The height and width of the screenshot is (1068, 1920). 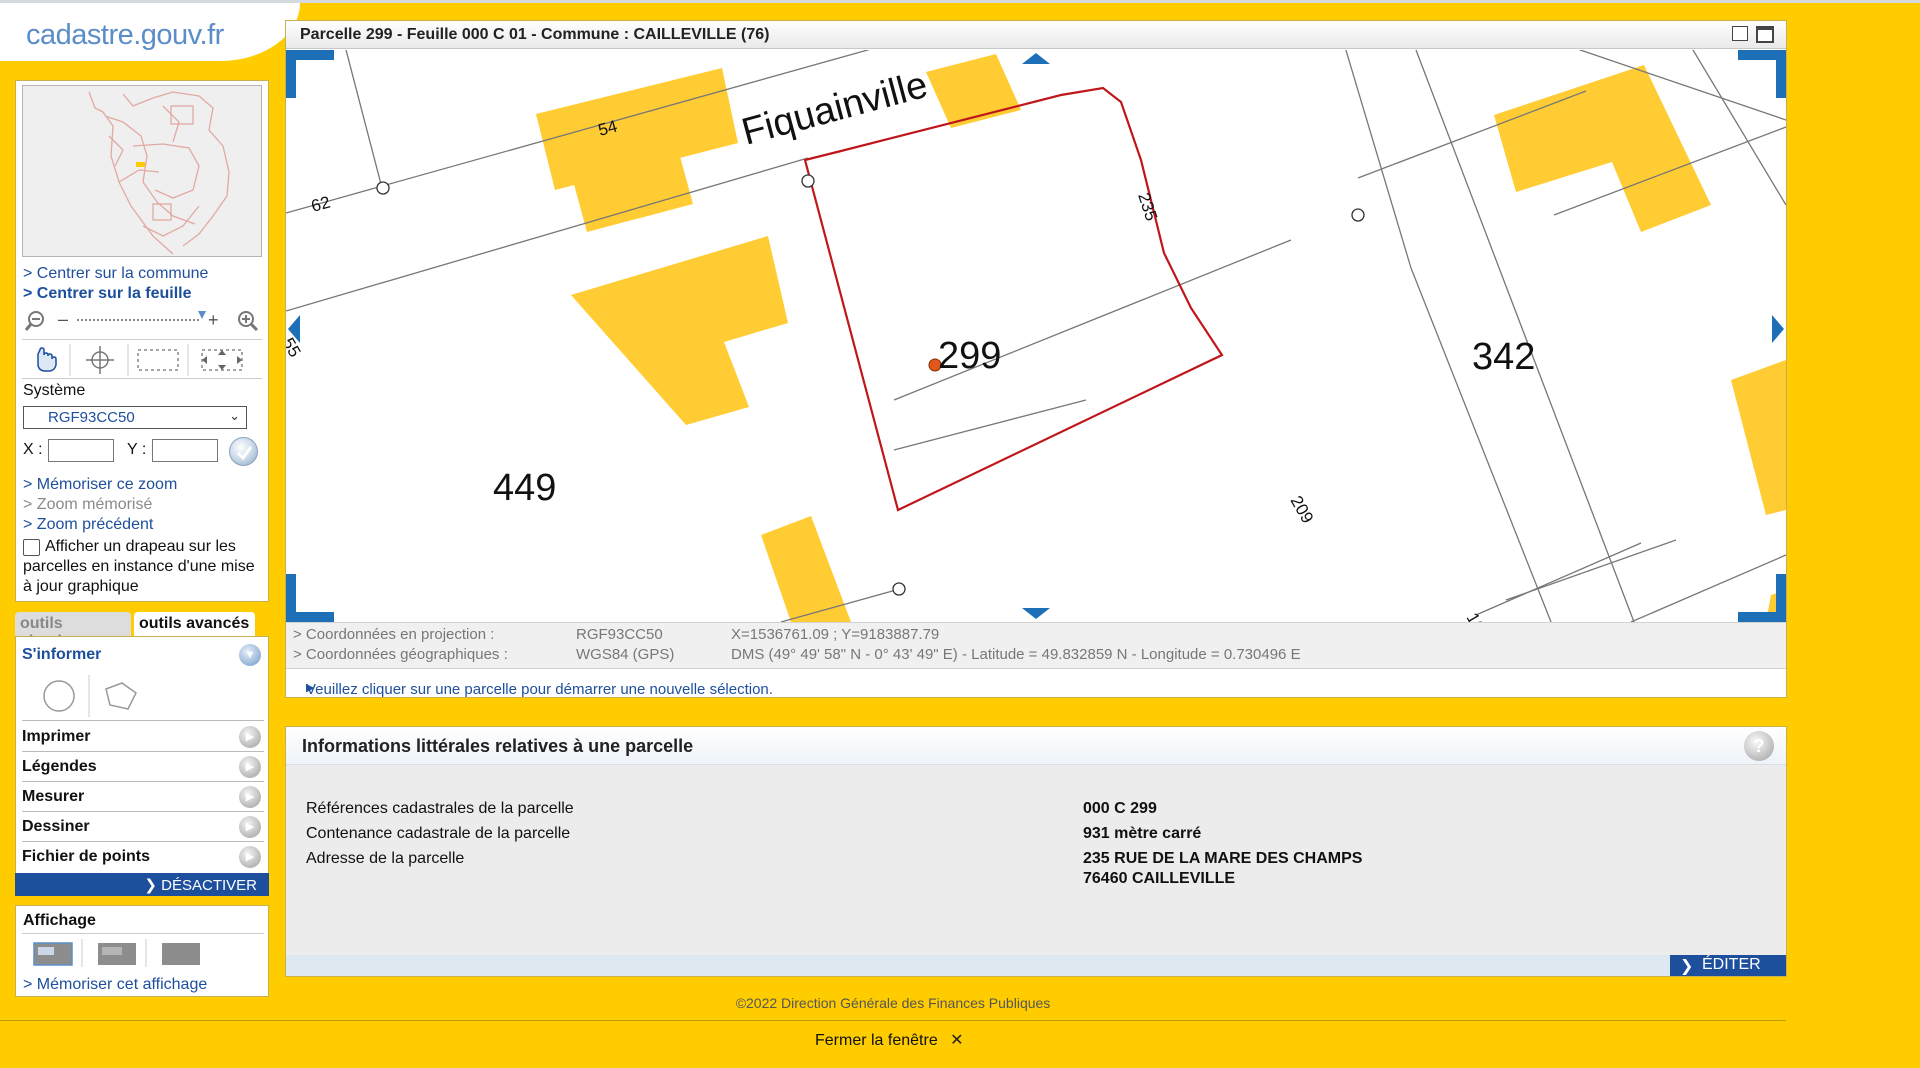 I want to click on zoom-plus-icon: +, so click(x=213, y=320).